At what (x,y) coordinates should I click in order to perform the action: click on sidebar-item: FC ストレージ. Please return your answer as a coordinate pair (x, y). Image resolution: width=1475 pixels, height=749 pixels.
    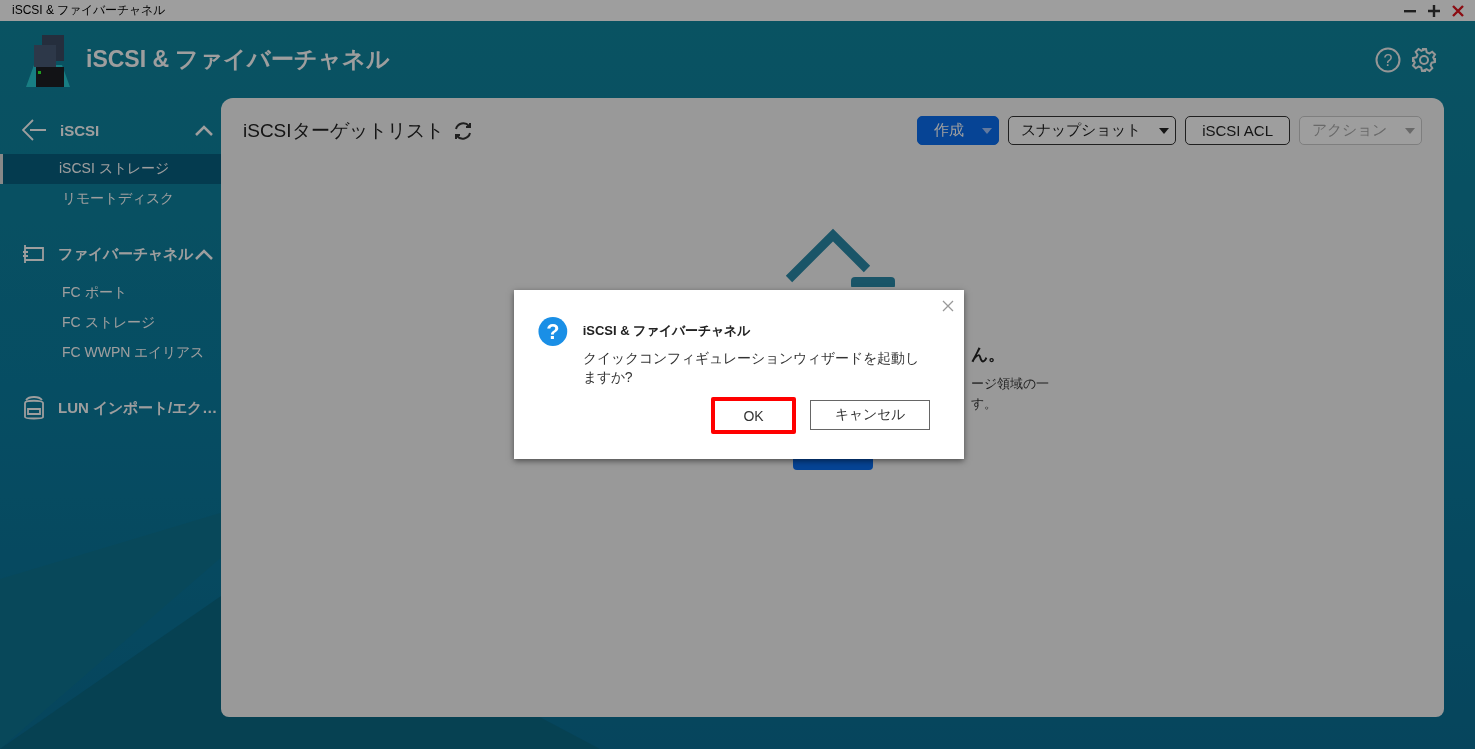
    Looking at the image, I should click on (110, 323).